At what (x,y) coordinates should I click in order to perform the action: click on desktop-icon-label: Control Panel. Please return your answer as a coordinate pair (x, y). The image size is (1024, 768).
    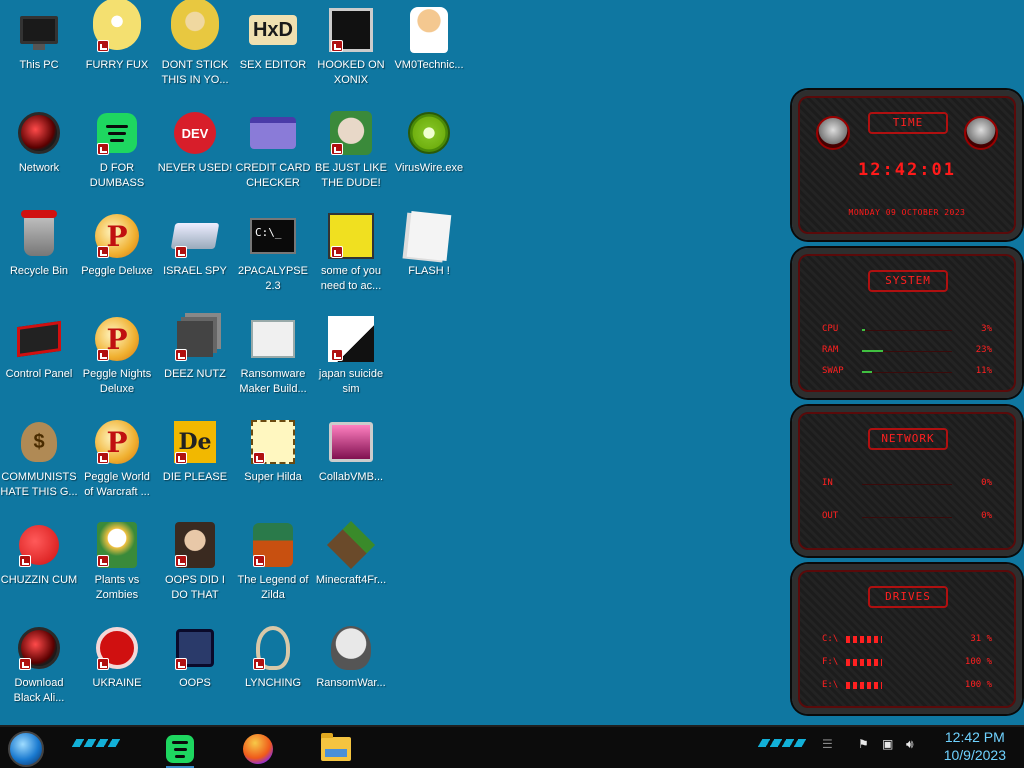
    Looking at the image, I should click on (39, 374).